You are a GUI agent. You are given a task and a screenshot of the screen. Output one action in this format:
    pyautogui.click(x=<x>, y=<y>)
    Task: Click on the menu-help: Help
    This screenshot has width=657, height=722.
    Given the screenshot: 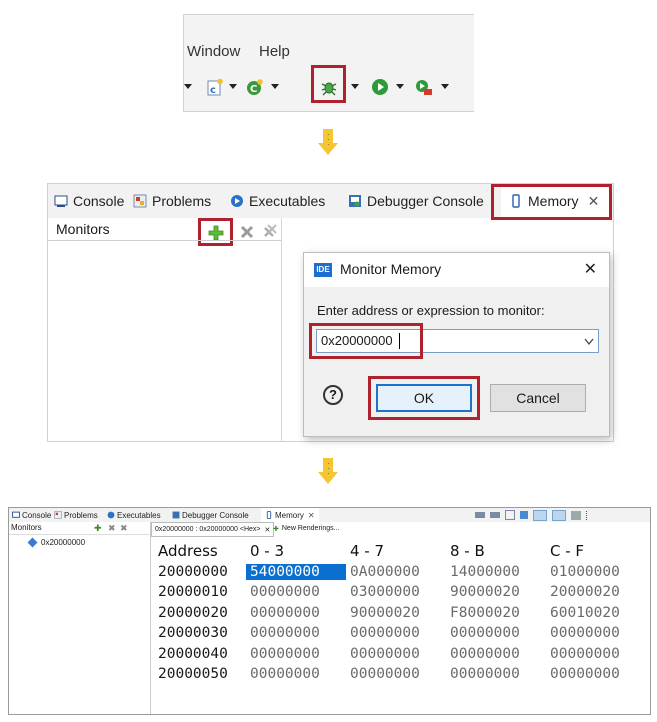 What is the action you would take?
    pyautogui.click(x=274, y=51)
    